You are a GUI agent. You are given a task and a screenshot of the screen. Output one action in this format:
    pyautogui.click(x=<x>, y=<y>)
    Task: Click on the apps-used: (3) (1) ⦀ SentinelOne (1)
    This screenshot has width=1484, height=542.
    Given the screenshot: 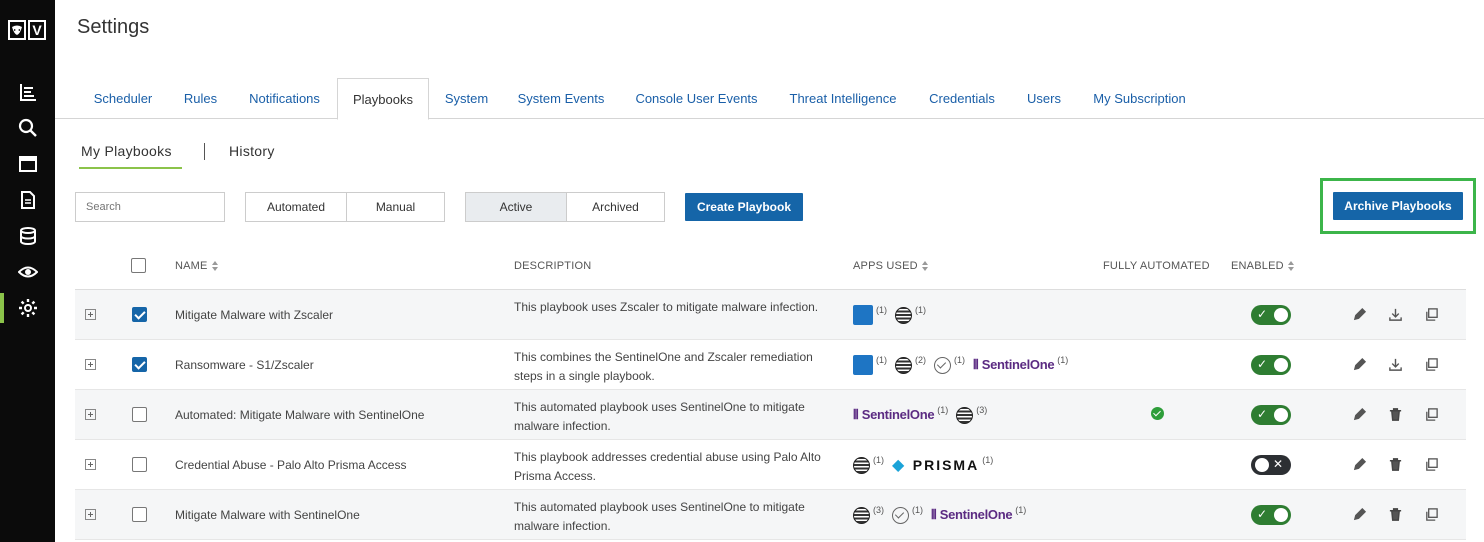 What is the action you would take?
    pyautogui.click(x=942, y=515)
    